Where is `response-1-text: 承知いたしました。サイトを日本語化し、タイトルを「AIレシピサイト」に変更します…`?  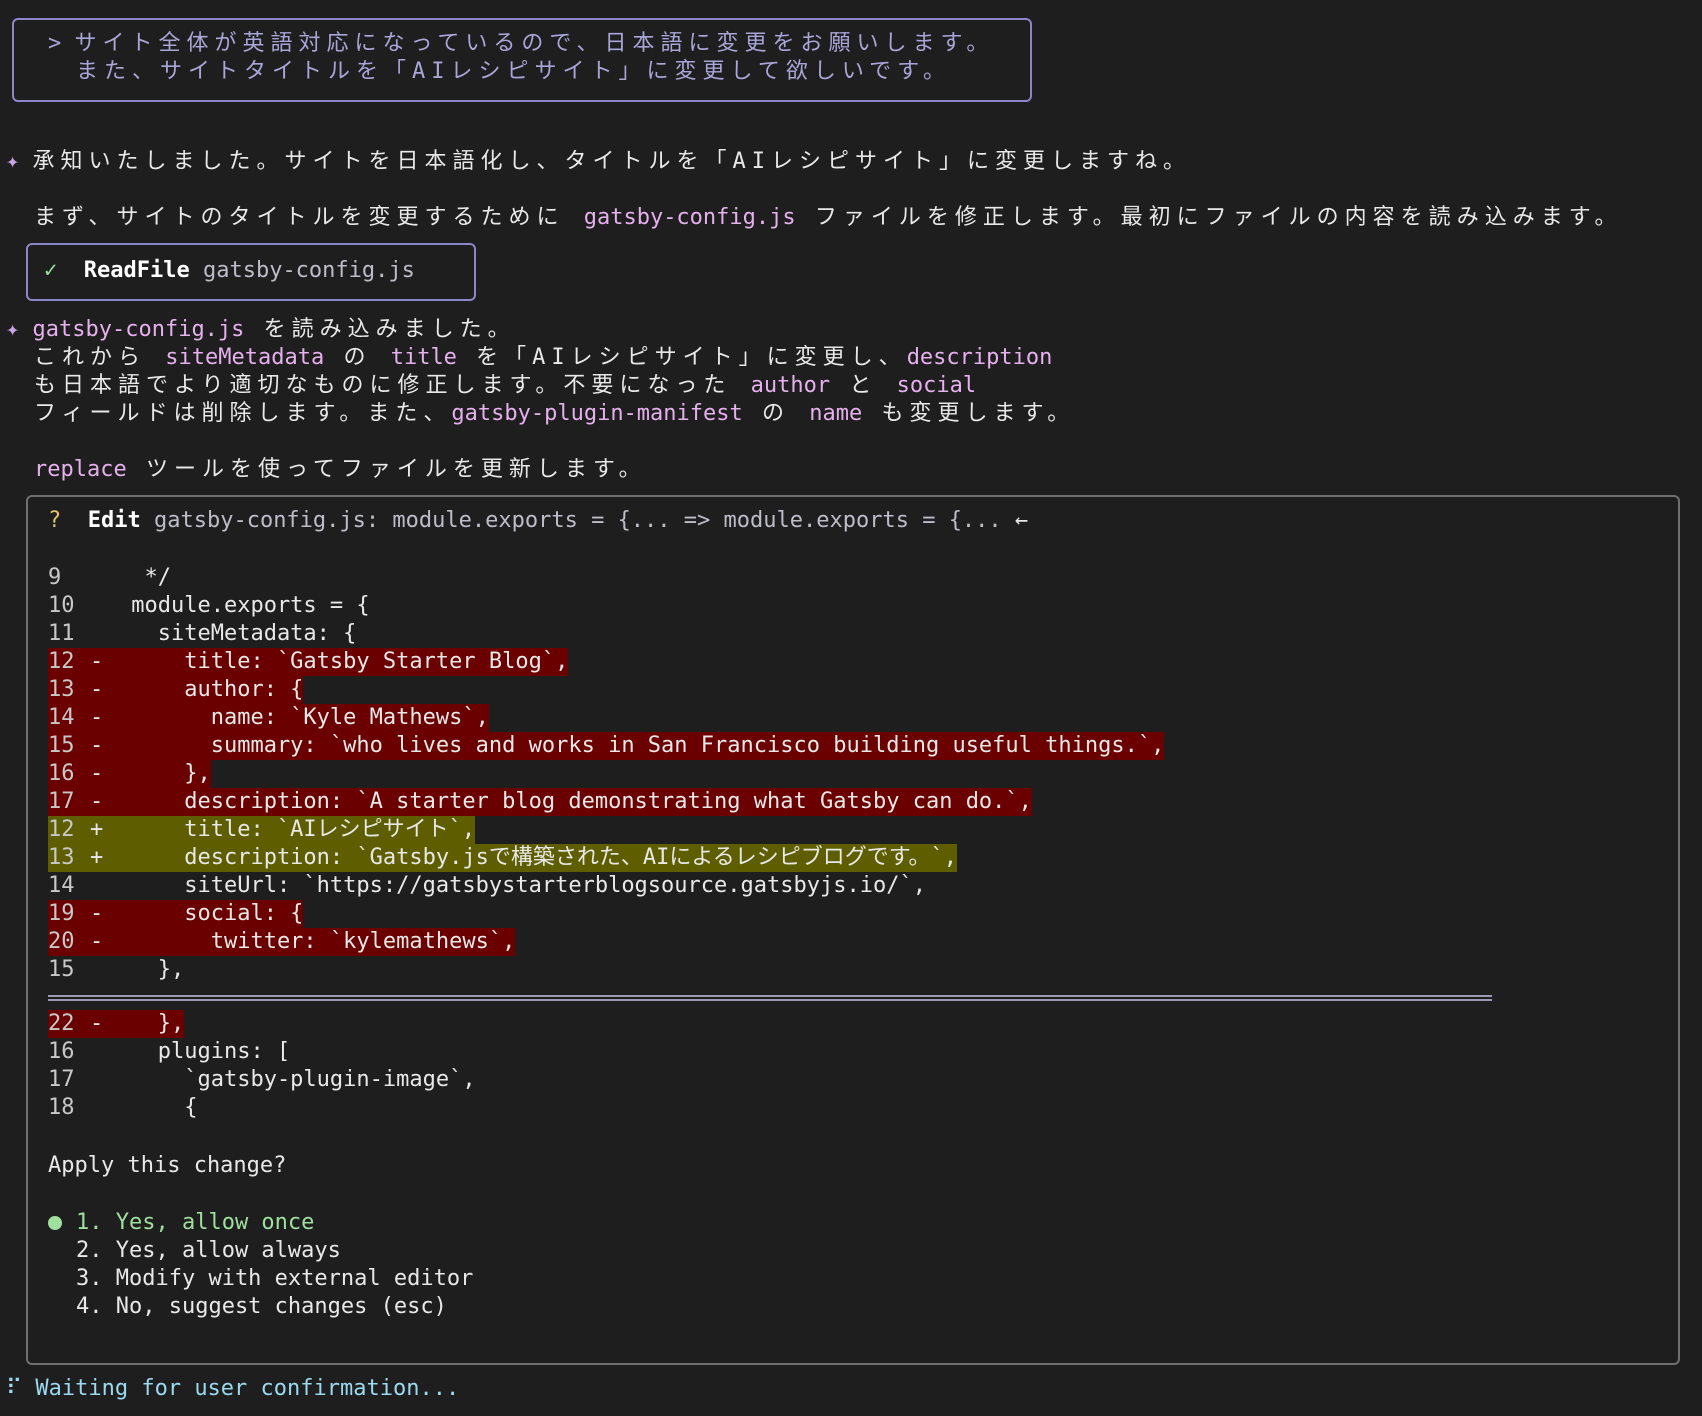
response-1-text: 承知いたしました。サイトを日本語化し、タイトルを「AIレシピサイト」に変更します… is located at coordinates (611, 161).